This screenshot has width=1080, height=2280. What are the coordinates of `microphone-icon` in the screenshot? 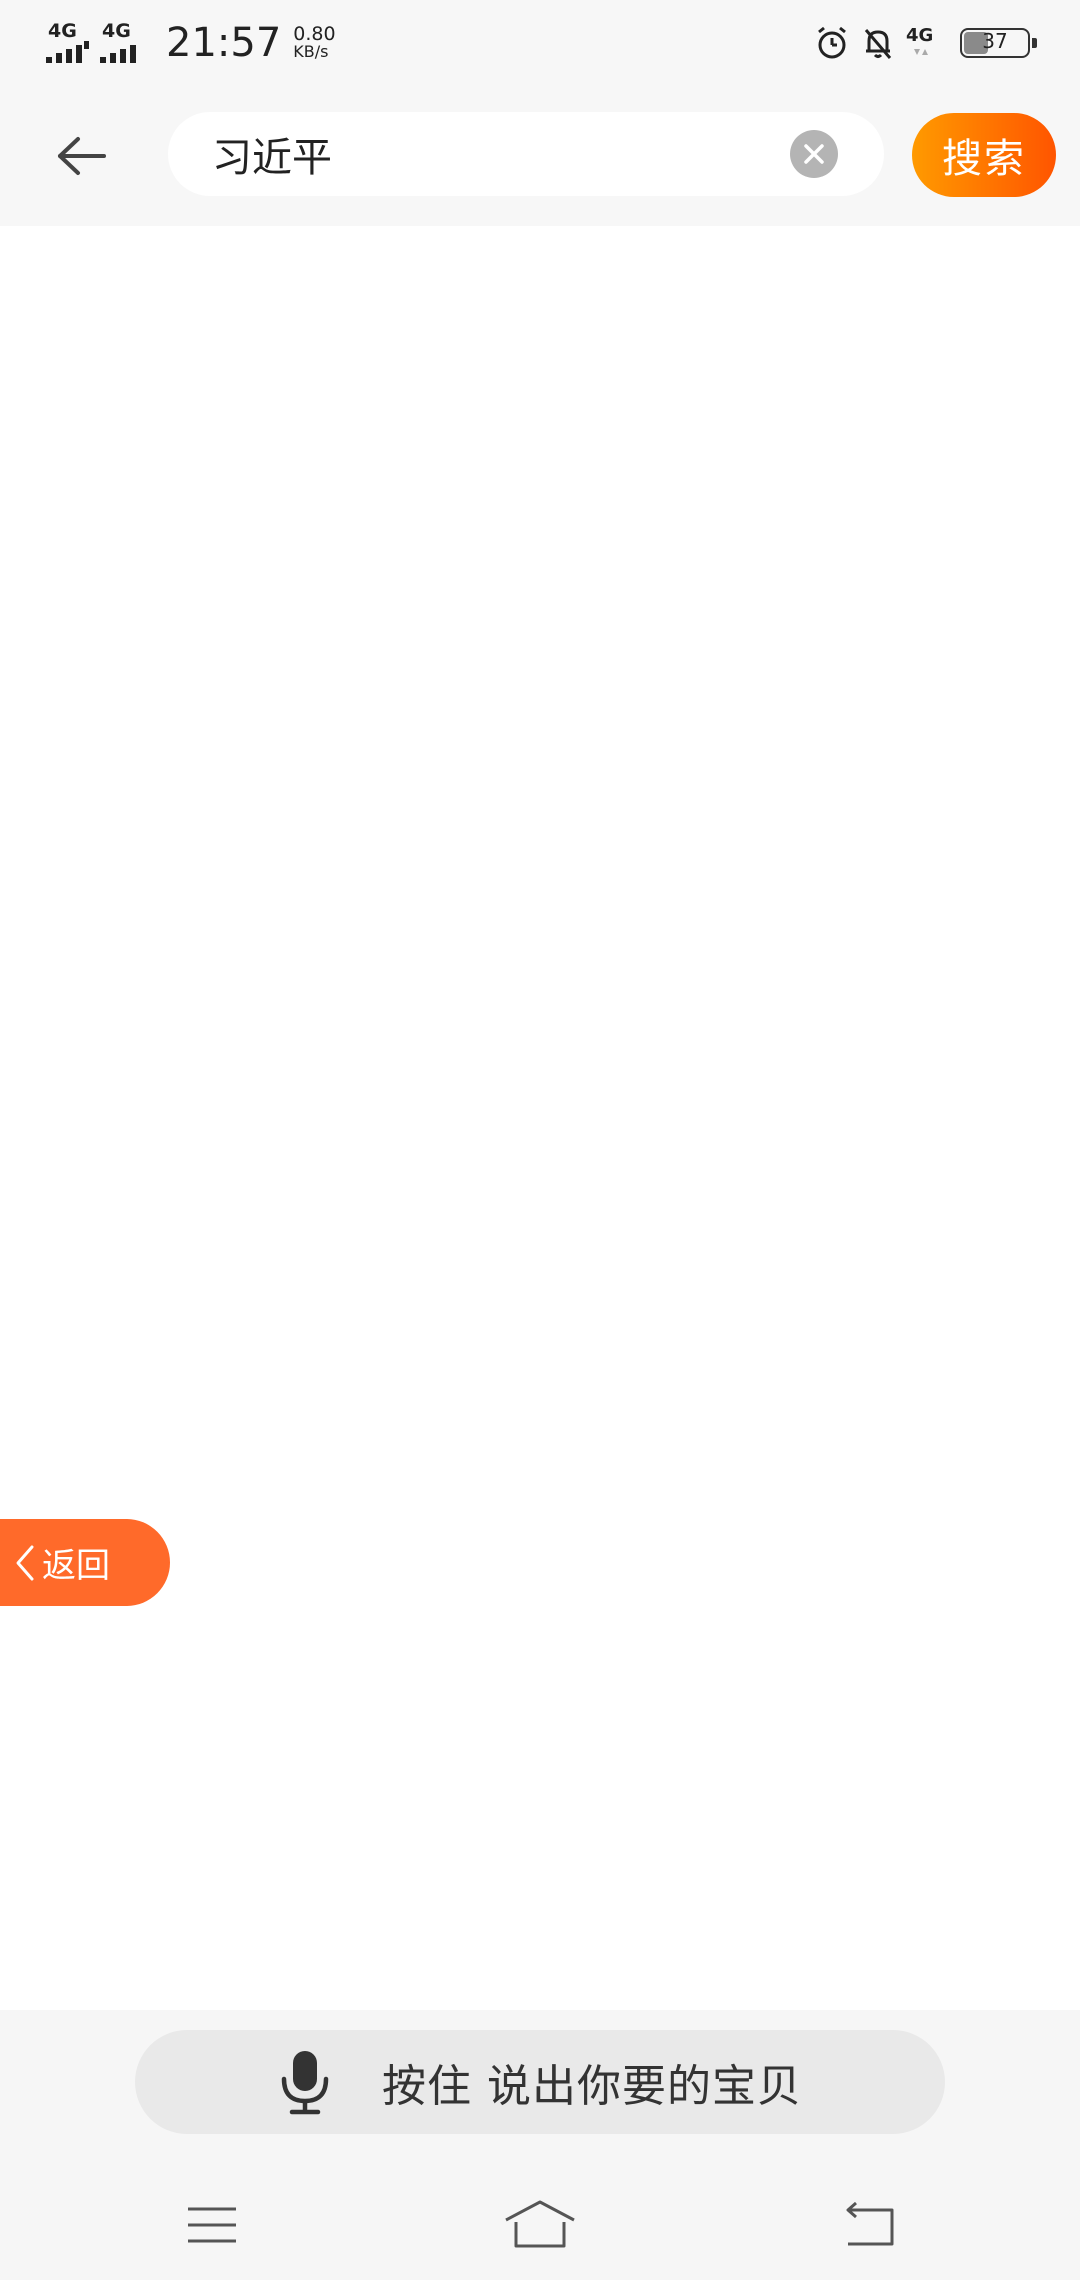 It's located at (305, 2082).